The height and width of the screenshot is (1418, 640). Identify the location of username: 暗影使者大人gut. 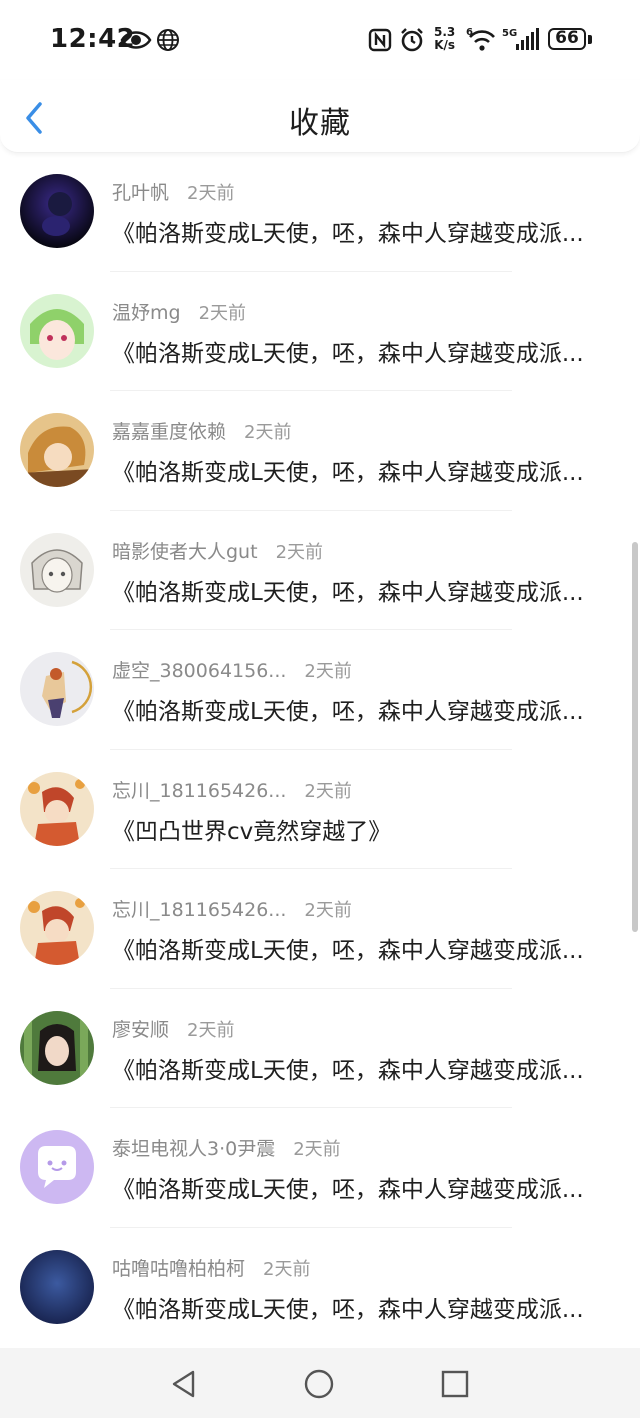
(185, 550).